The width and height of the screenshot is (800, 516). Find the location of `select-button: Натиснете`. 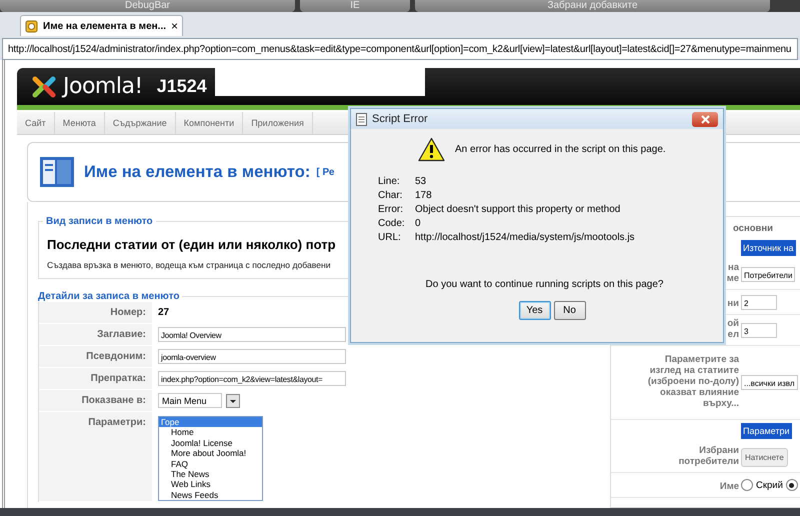

select-button: Натиснете is located at coordinates (764, 457).